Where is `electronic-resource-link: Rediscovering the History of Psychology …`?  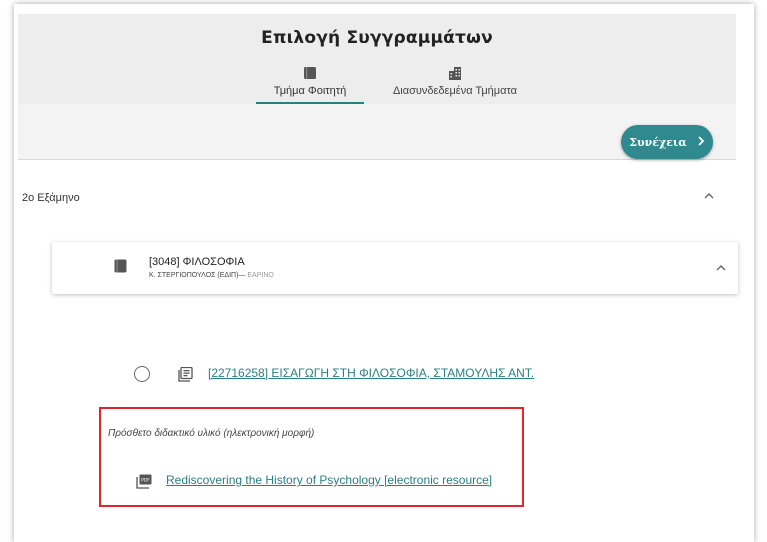
electronic-resource-link: Rediscovering the History of Psychology … is located at coordinates (329, 480).